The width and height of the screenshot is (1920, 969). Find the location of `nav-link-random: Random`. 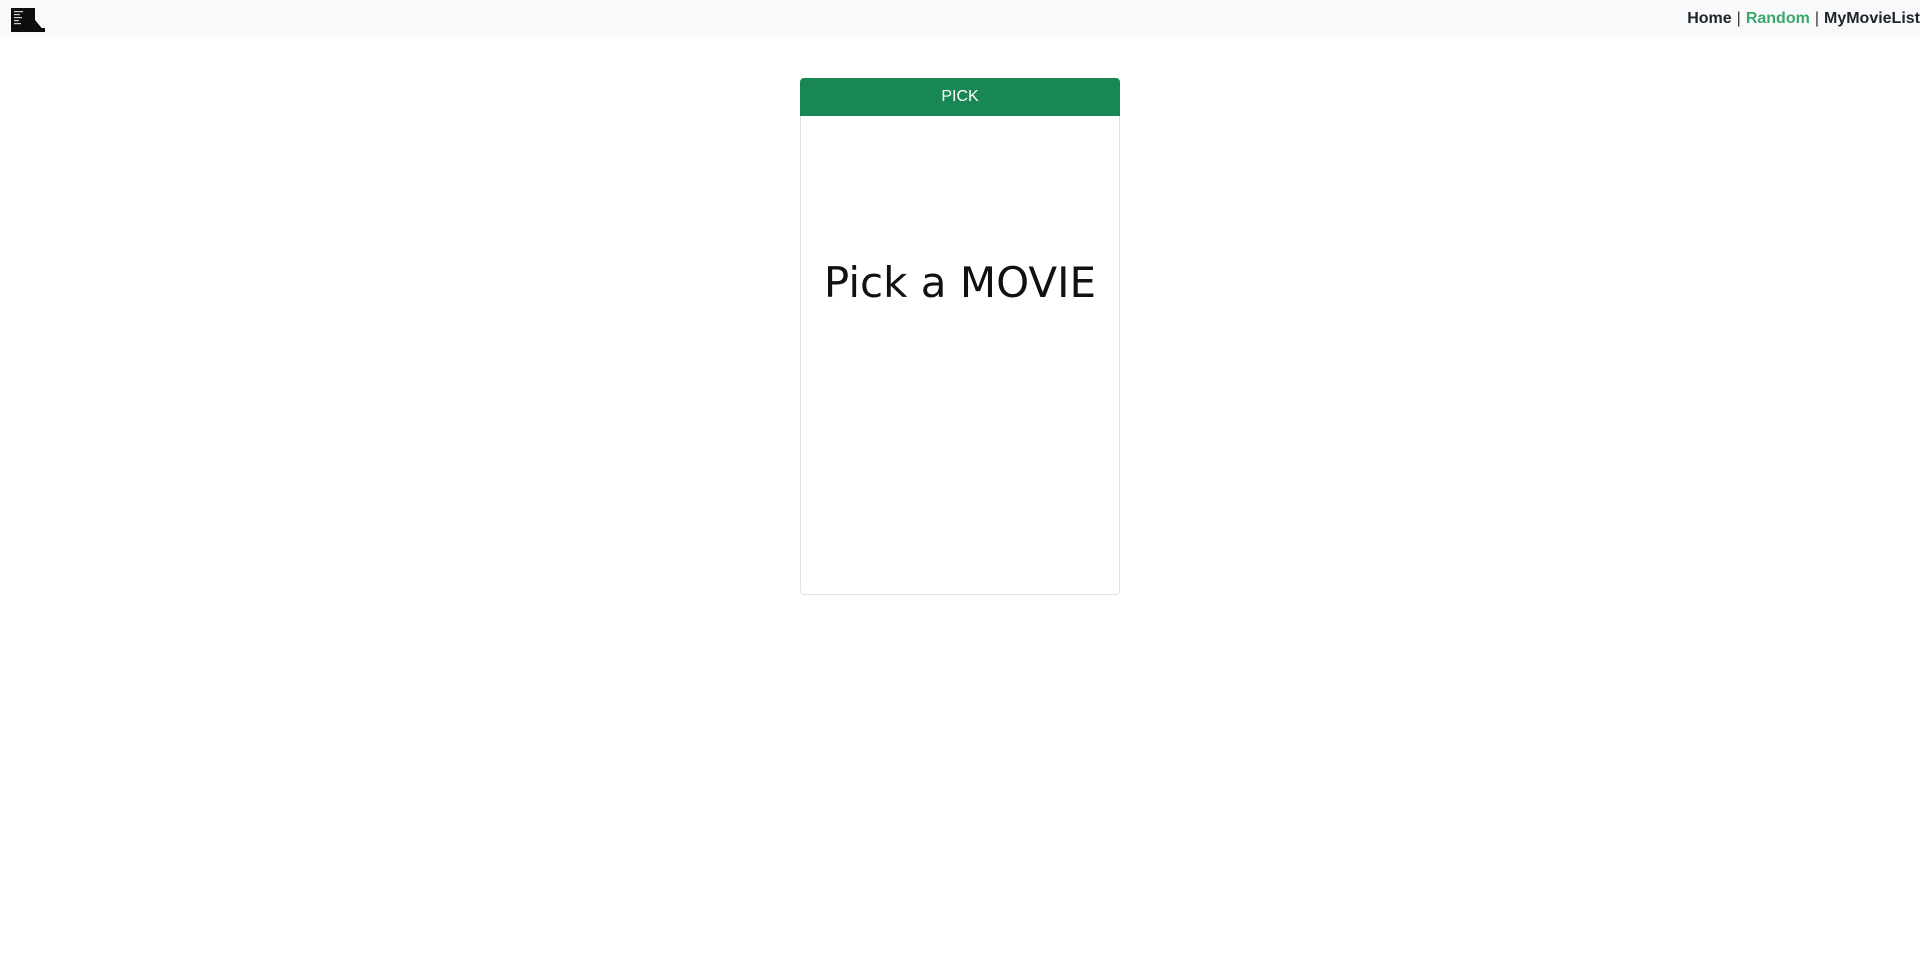

nav-link-random: Random is located at coordinates (1778, 19).